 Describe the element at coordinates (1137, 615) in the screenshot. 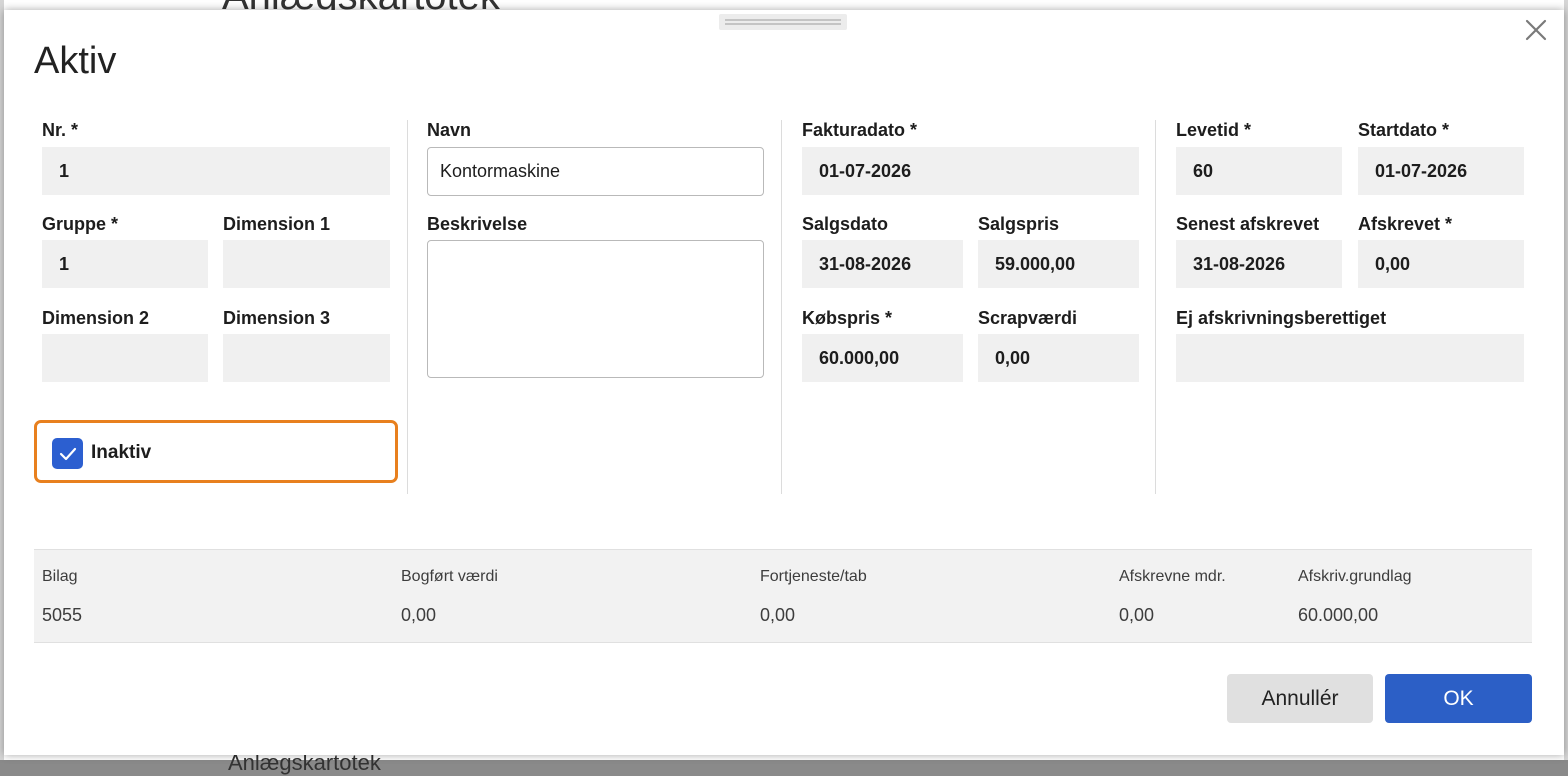

I see `summary-value-afskrevne-mdr: 0,00` at that location.